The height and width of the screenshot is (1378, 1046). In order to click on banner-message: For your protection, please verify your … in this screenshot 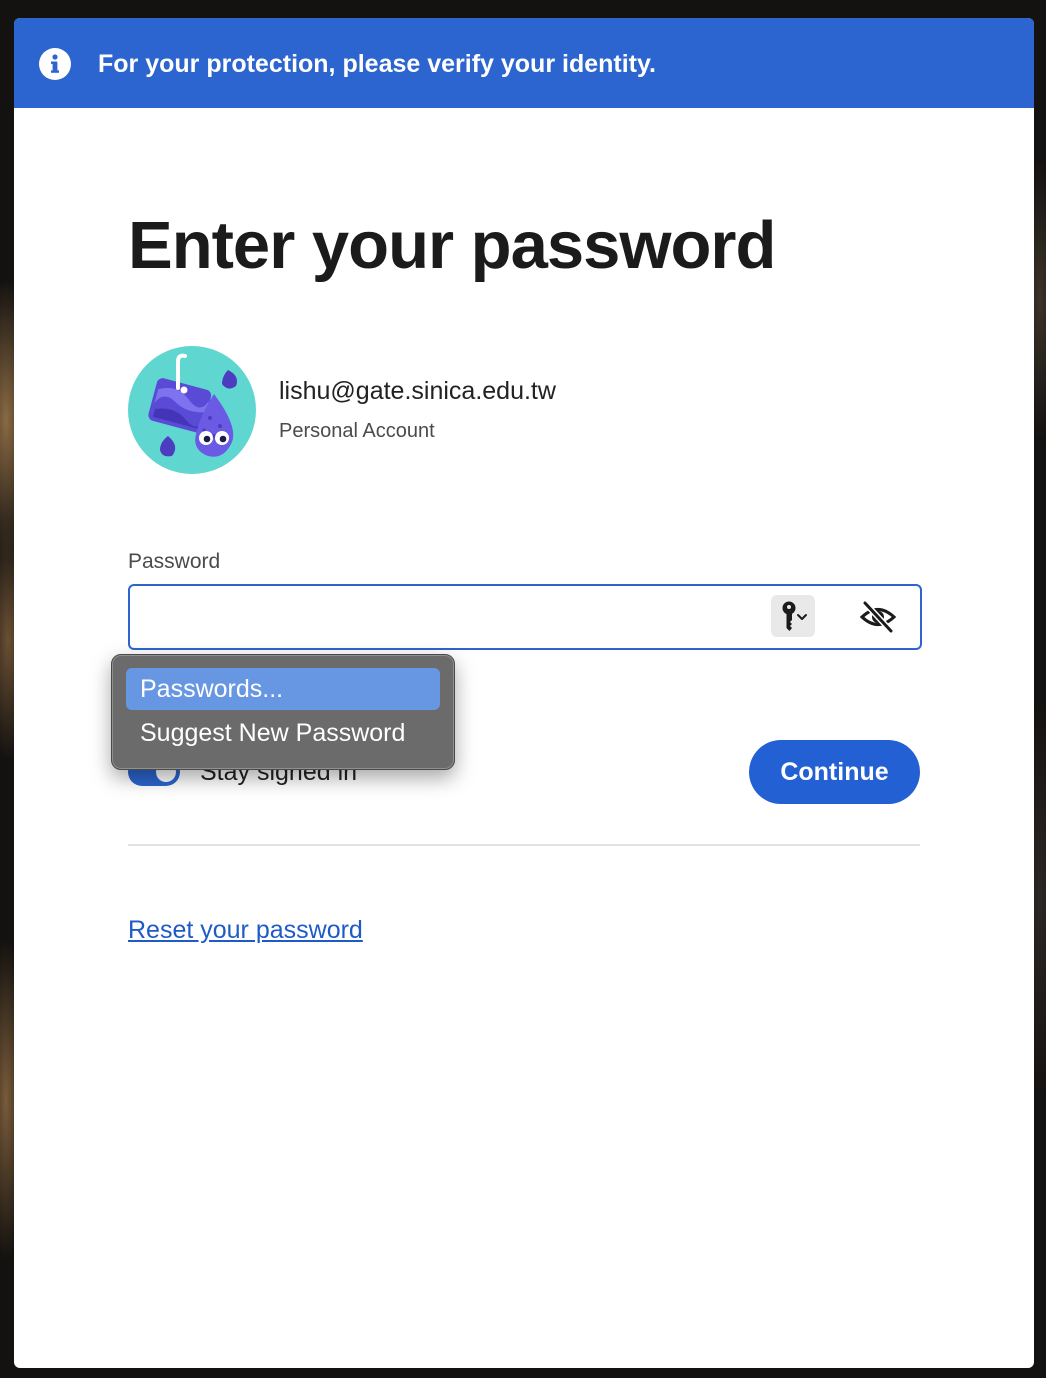, I will do `click(377, 64)`.